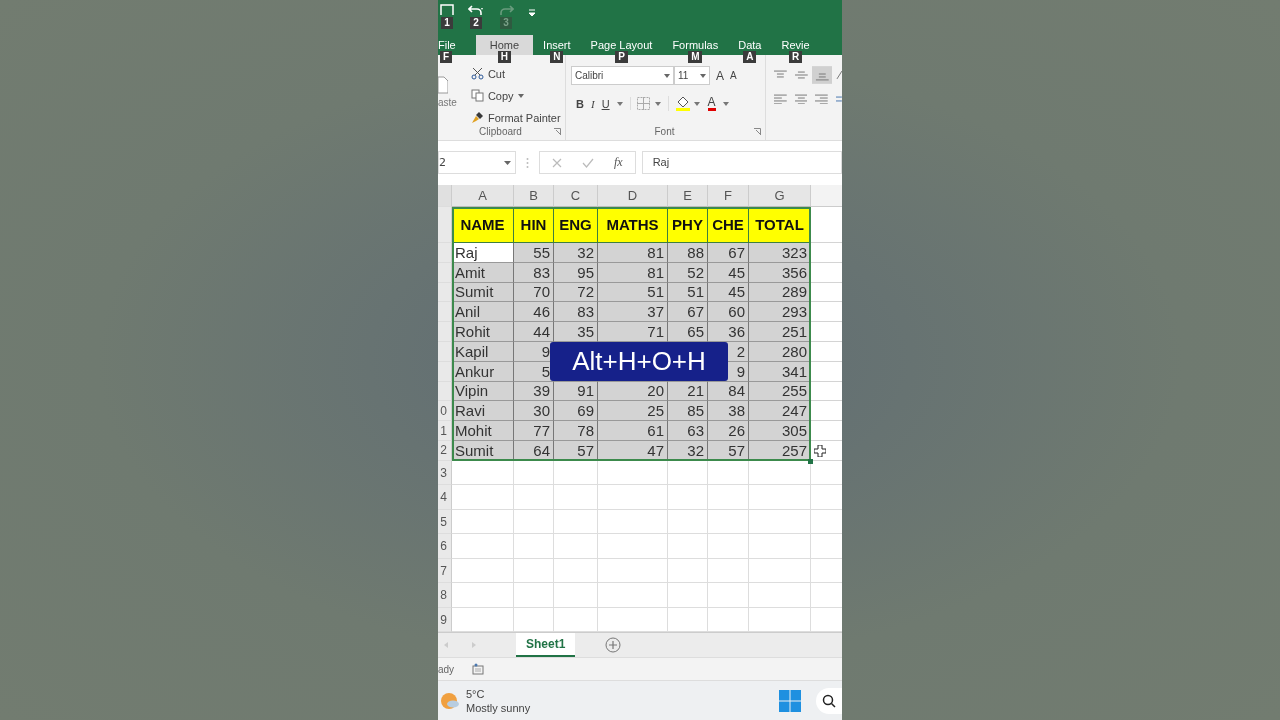  I want to click on fill-handle, so click(810, 461).